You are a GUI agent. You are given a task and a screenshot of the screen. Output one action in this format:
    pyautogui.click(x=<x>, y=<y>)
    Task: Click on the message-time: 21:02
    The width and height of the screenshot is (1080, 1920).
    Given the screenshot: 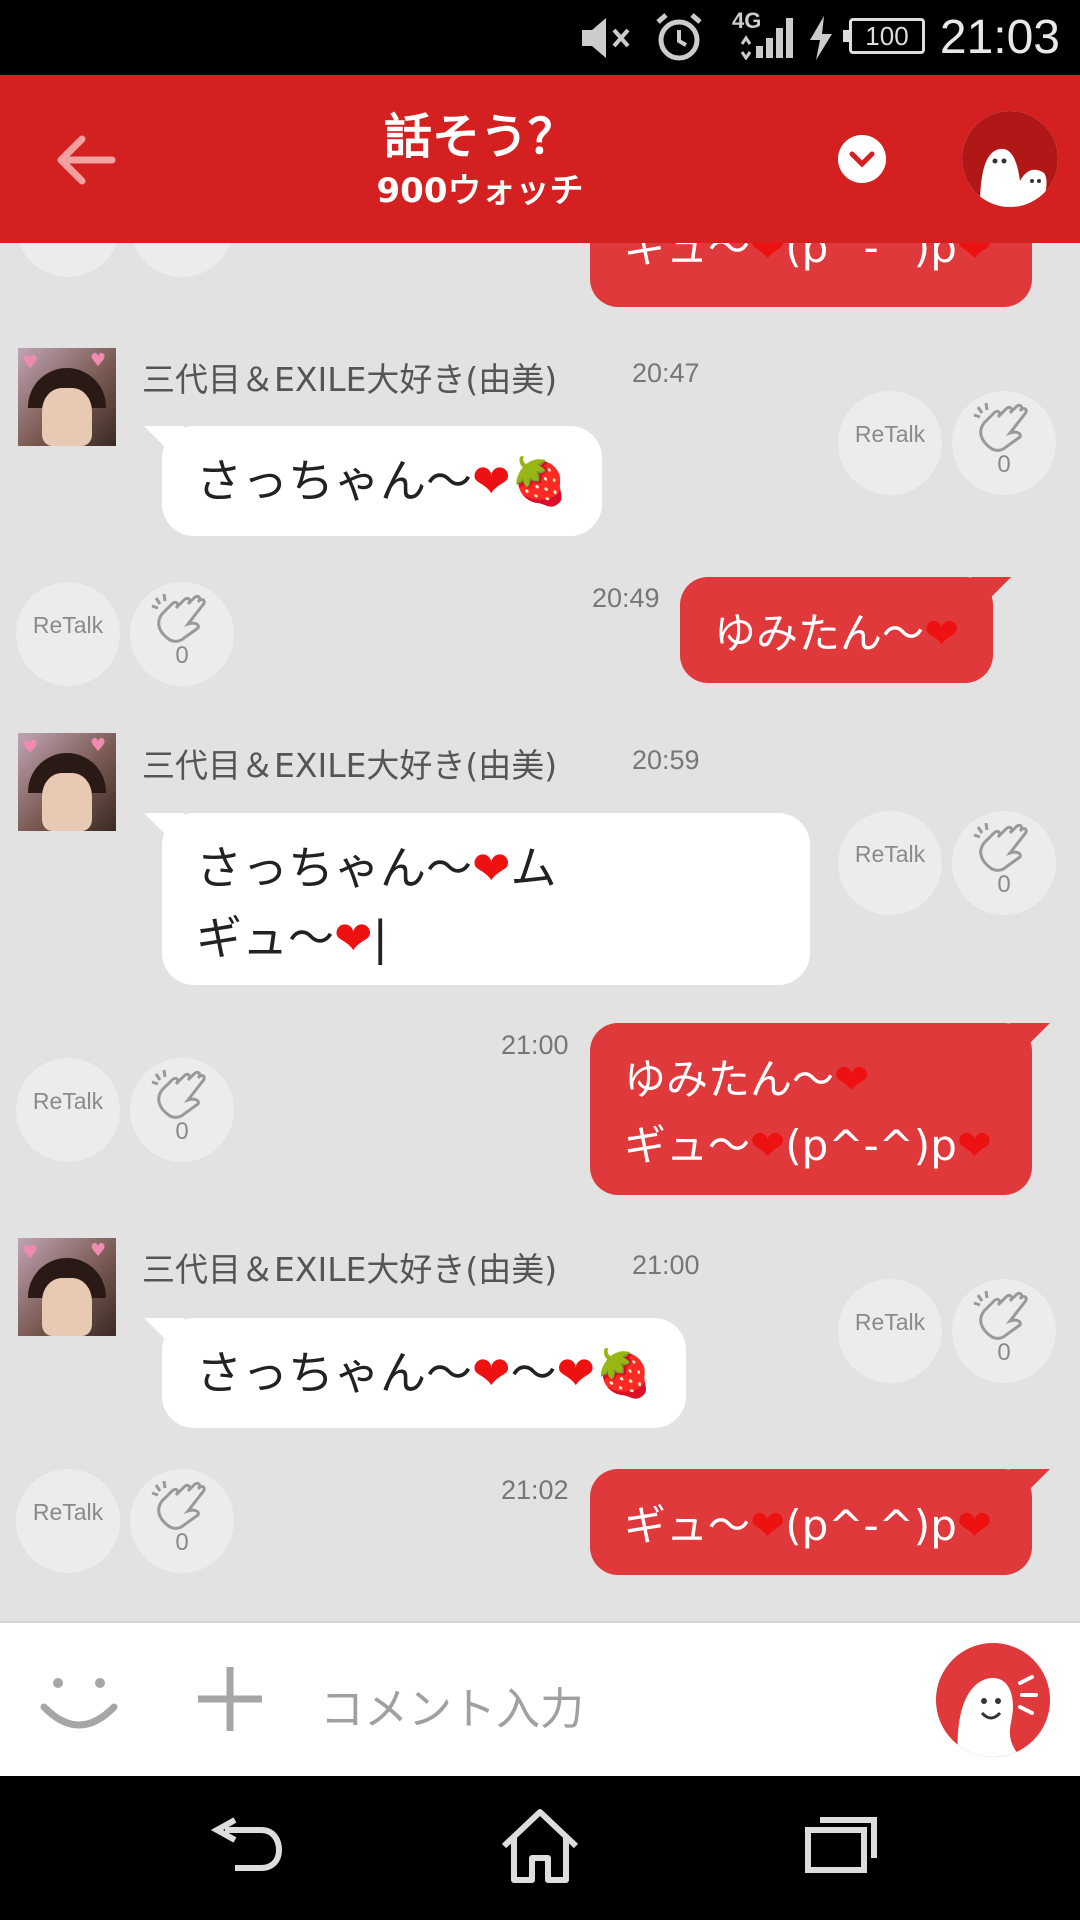 What is the action you would take?
    pyautogui.click(x=535, y=1490)
    